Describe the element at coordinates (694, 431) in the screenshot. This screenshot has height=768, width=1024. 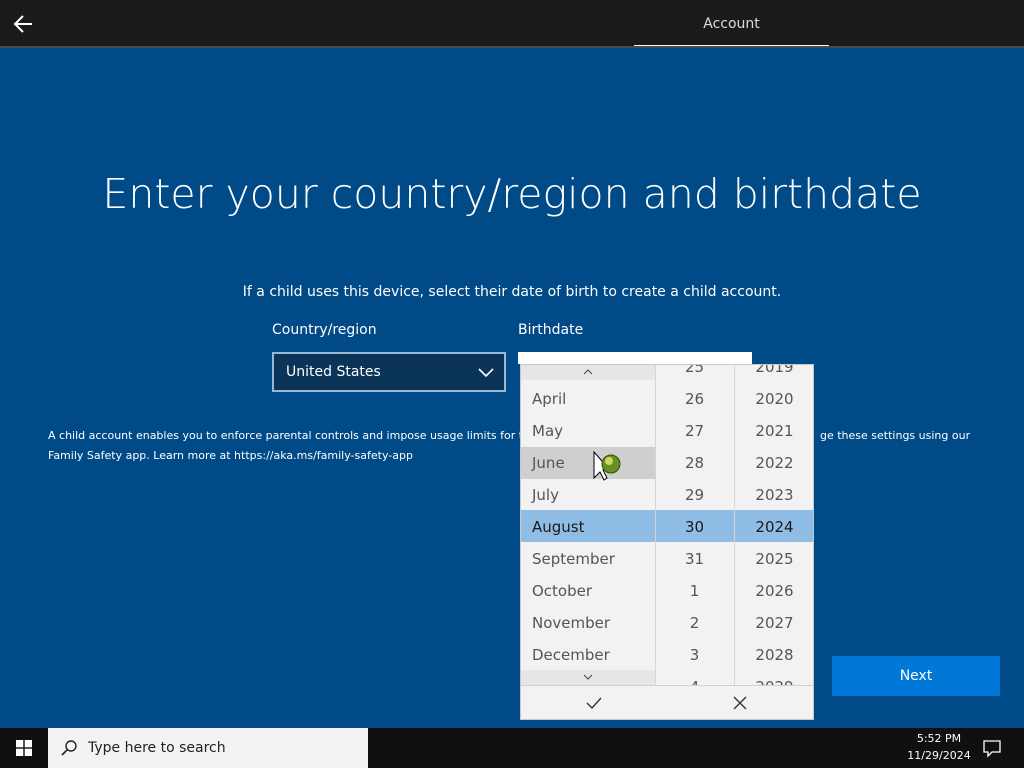
I see `day-item: 27` at that location.